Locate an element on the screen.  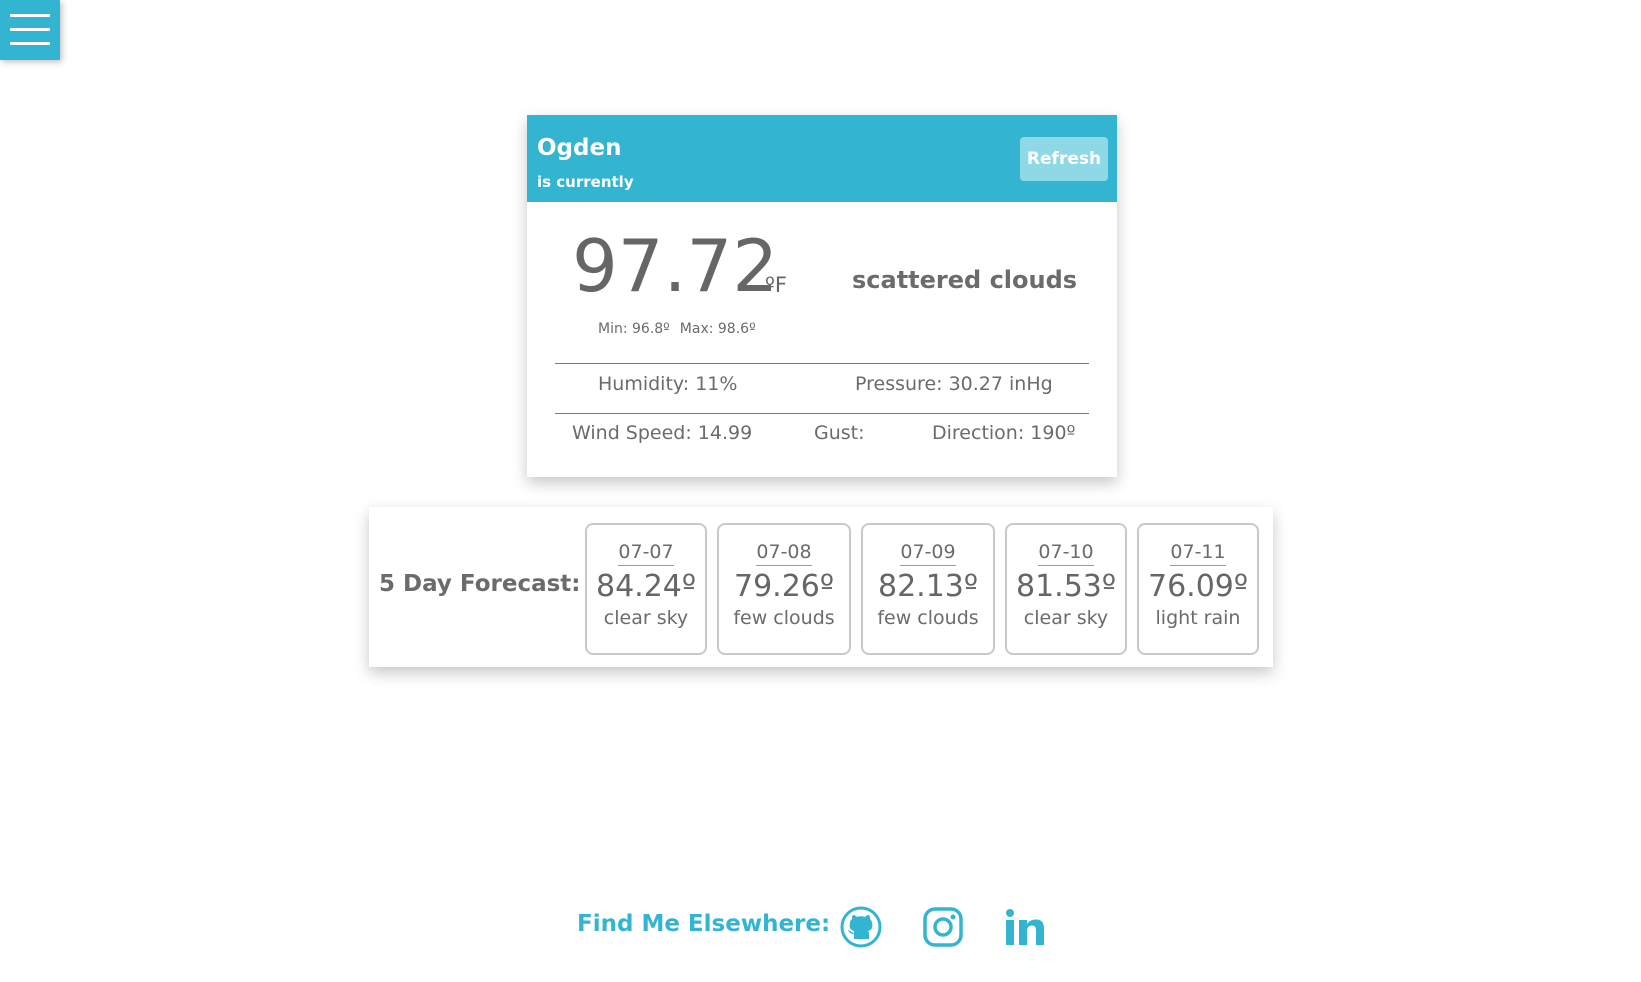
min-temperature: Min: 96.8º is located at coordinates (634, 329).